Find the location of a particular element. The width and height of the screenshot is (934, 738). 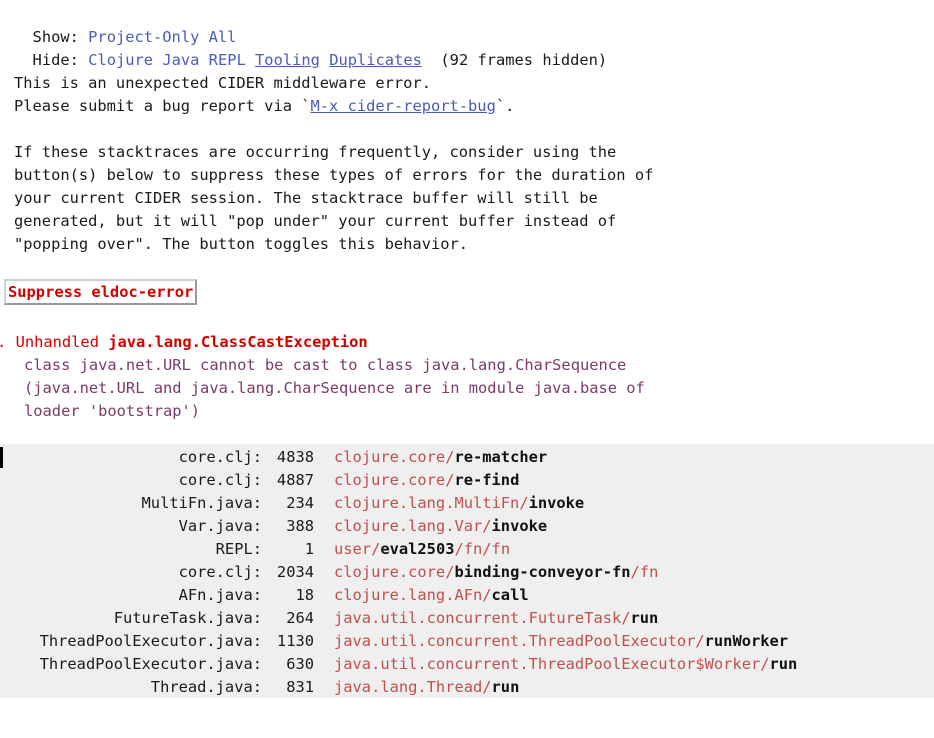

frame-line-number: 264 is located at coordinates (300, 618).